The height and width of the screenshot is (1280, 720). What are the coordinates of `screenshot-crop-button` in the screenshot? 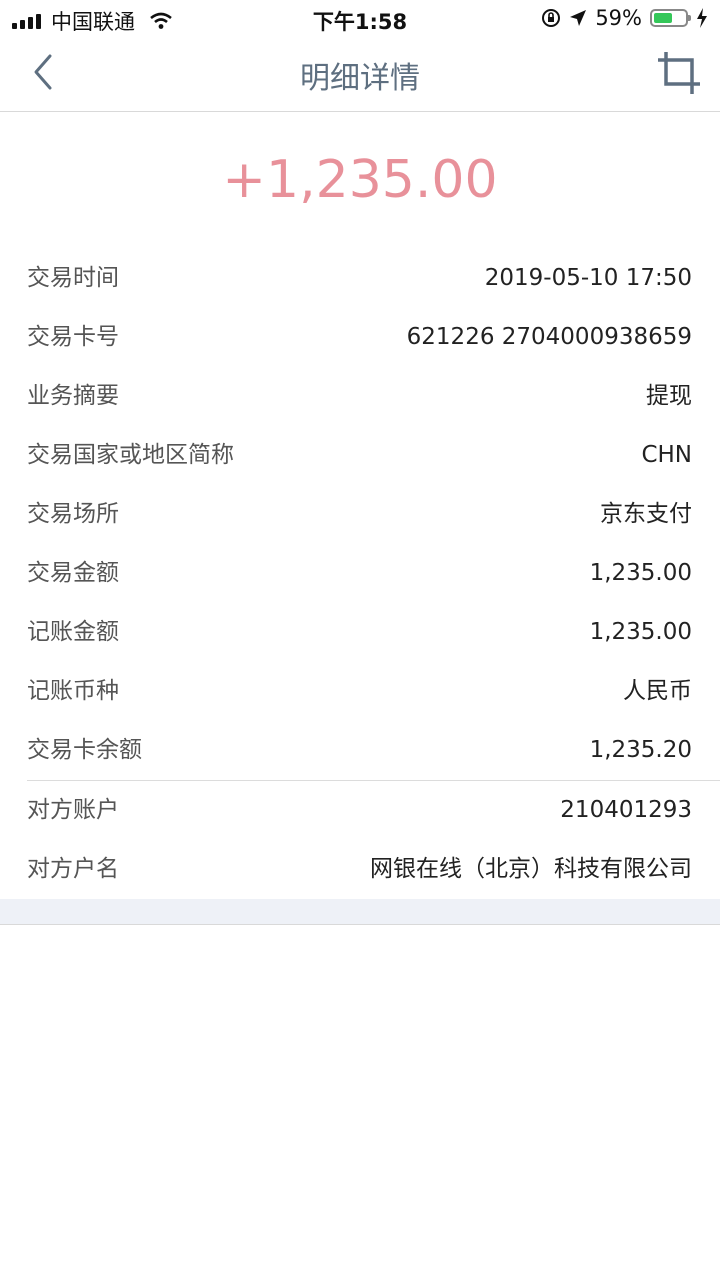 It's located at (679, 73).